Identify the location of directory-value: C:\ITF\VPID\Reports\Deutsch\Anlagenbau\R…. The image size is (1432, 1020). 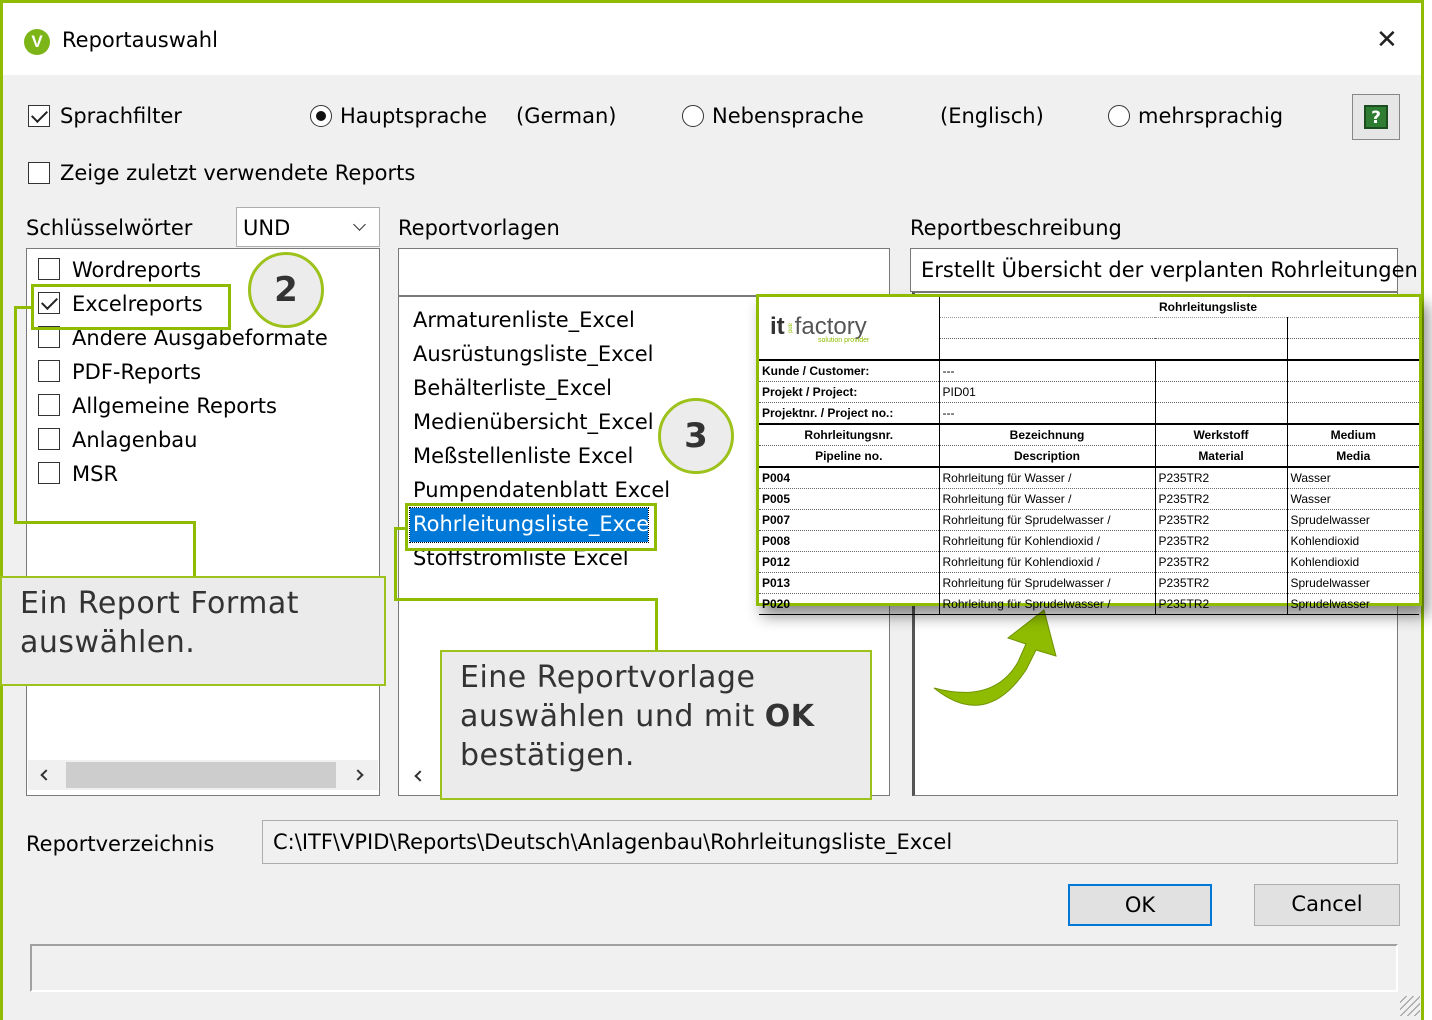
(613, 842).